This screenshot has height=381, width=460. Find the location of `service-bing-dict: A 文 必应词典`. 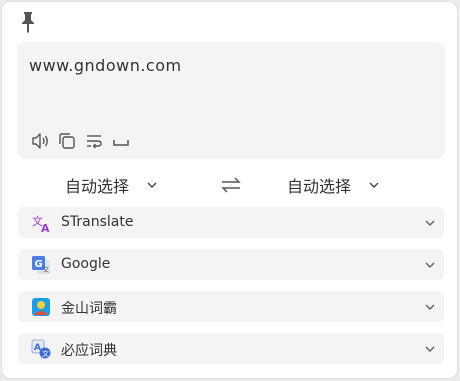

service-bing-dict: A 文 必应词典 is located at coordinates (231, 348).